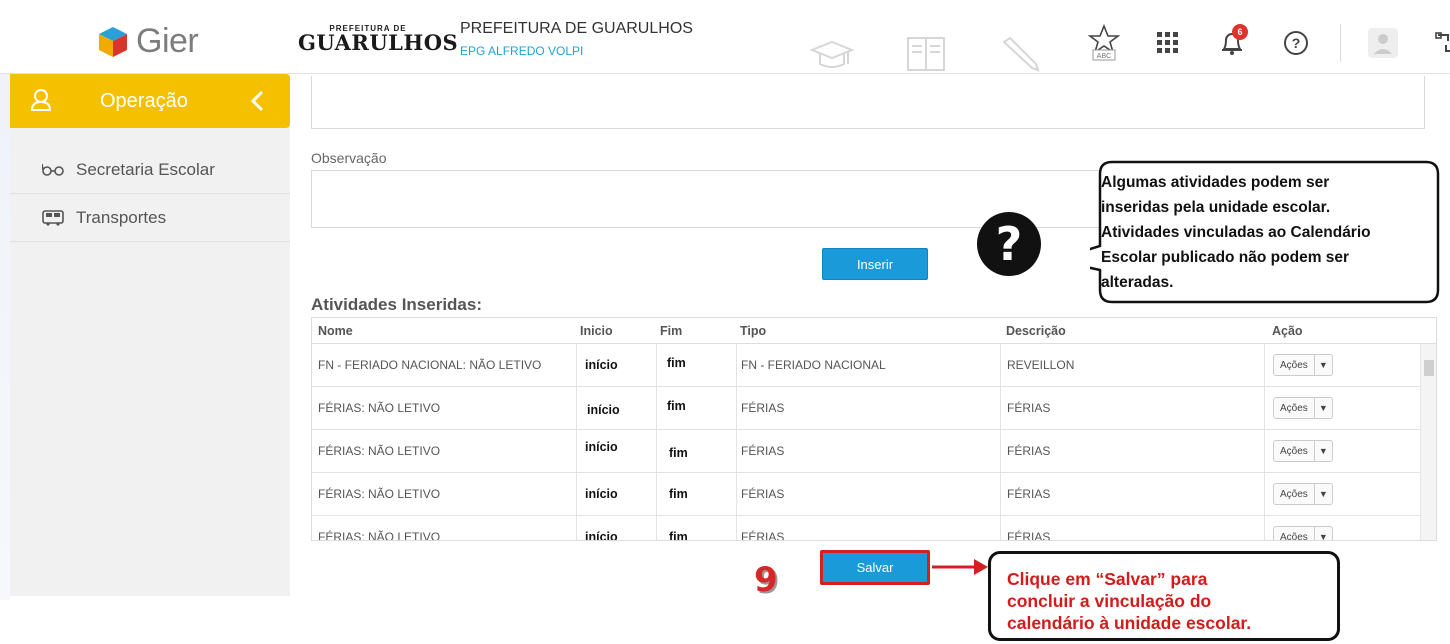  I want to click on left-edge-strip, so click(5, 300).